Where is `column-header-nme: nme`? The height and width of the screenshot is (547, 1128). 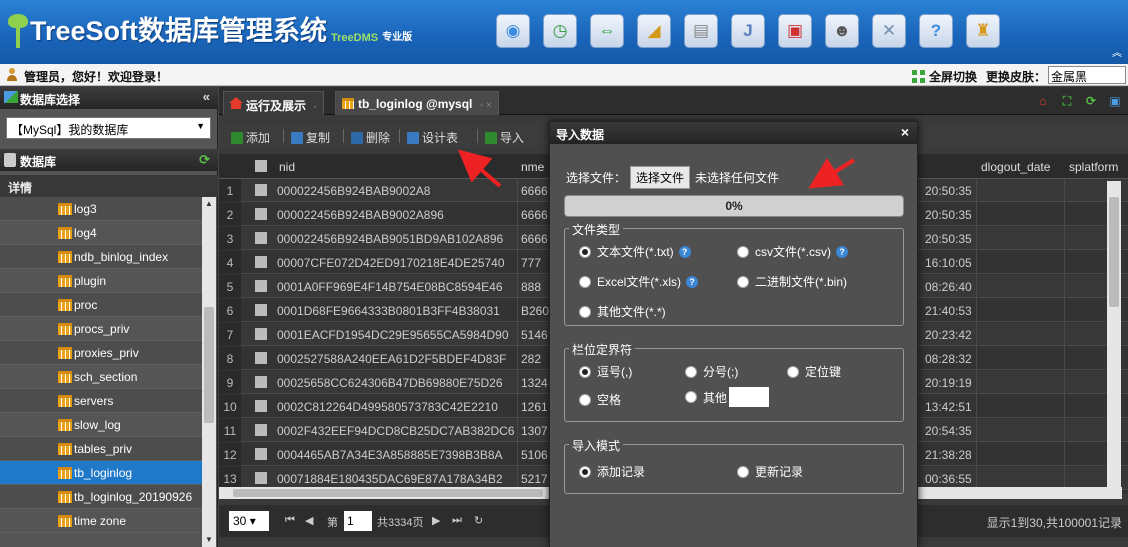 column-header-nme: nme is located at coordinates (532, 167).